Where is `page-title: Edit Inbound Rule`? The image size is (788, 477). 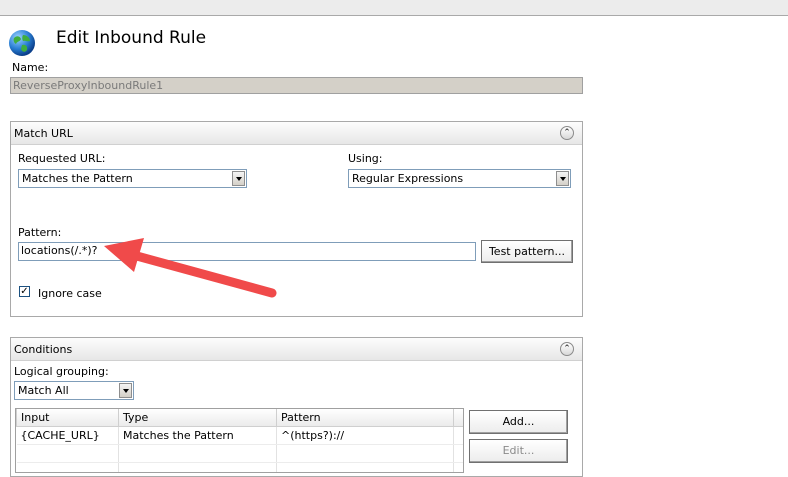 page-title: Edit Inbound Rule is located at coordinates (131, 38).